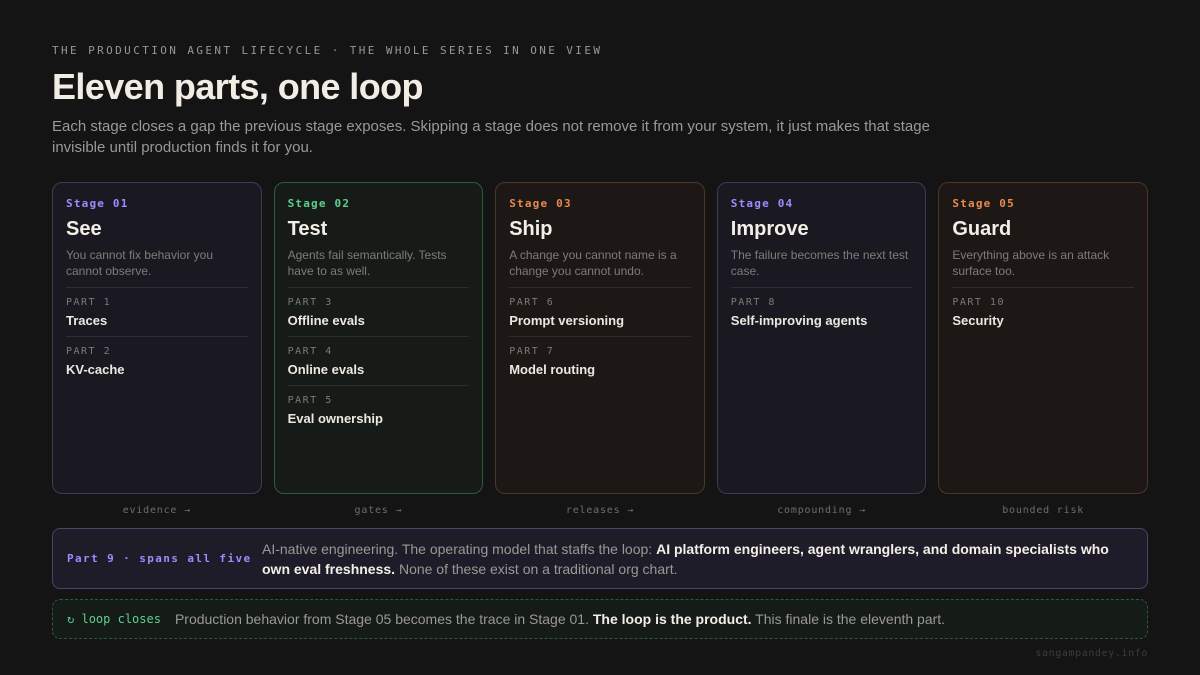 Image resolution: width=1200 pixels, height=675 pixels. What do you see at coordinates (540, 203) in the screenshot?
I see `stage-number: Stage 03` at bounding box center [540, 203].